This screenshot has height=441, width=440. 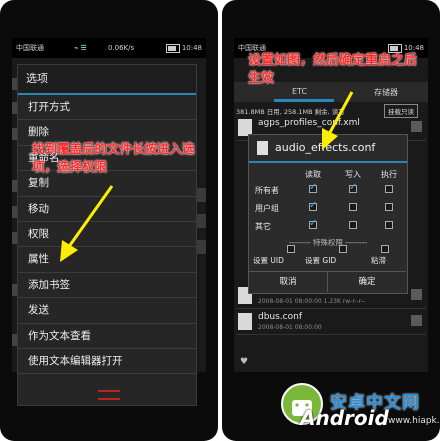 What do you see at coordinates (107, 209) in the screenshot?
I see `menu-item-move: 移动` at bounding box center [107, 209].